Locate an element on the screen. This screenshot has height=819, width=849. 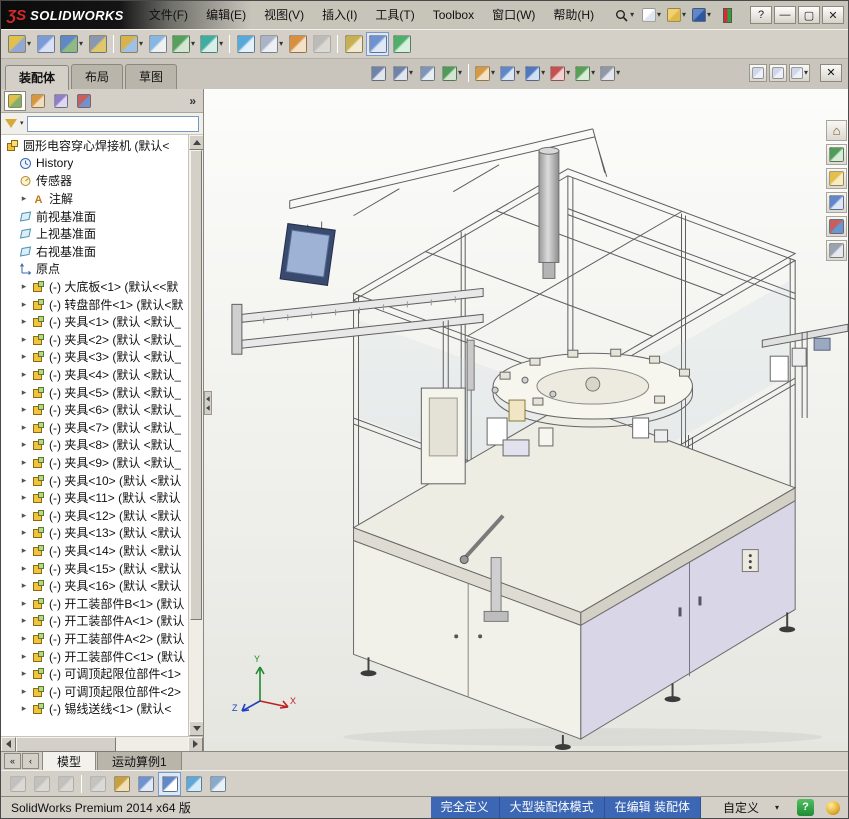
tab-scroll-prev-button: ‹ is located at coordinates (30, 761).